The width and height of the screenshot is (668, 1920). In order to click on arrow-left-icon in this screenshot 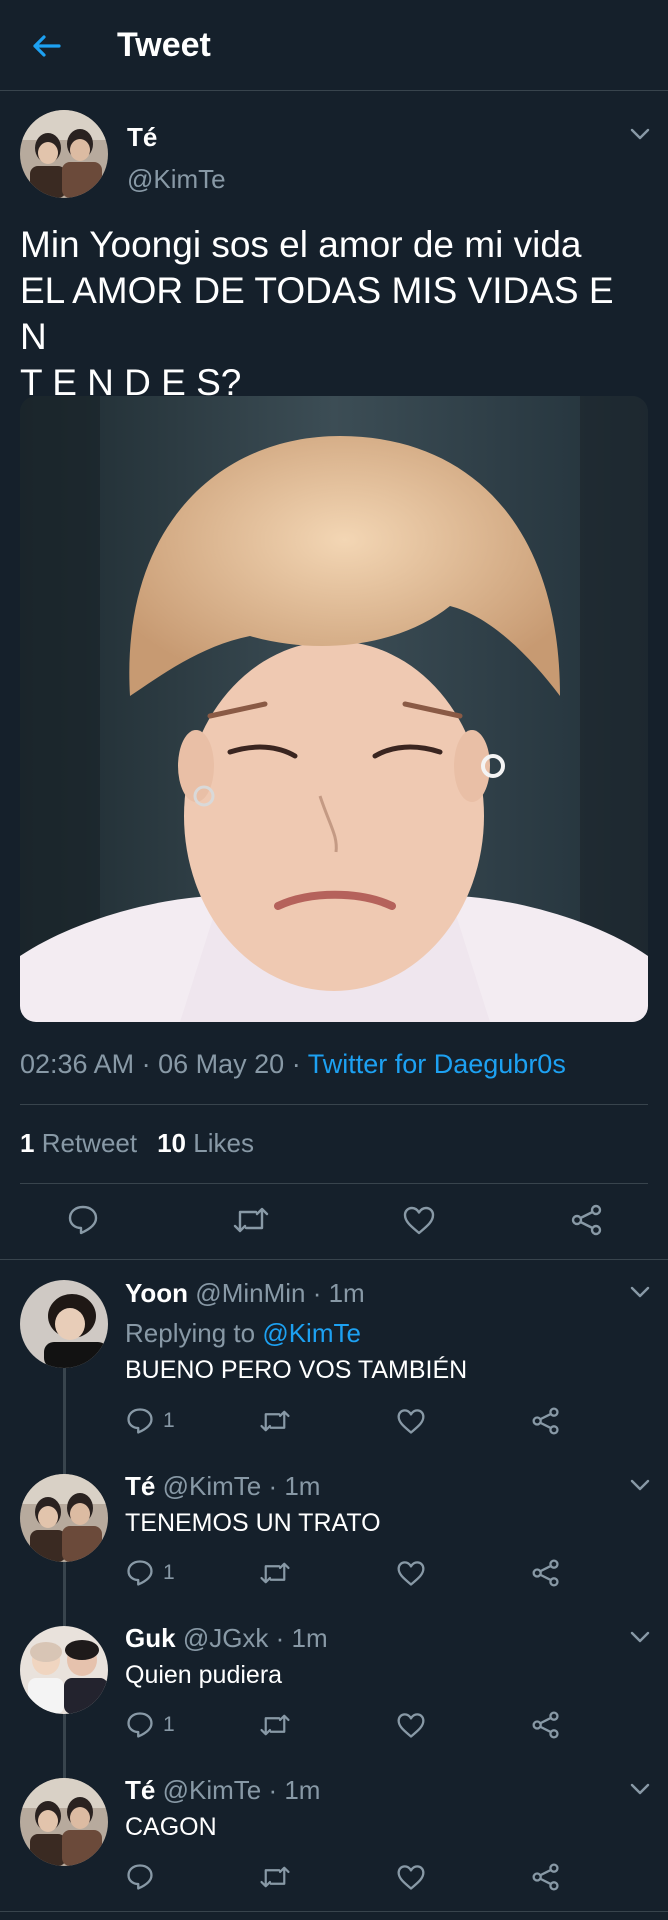, I will do `click(47, 46)`.